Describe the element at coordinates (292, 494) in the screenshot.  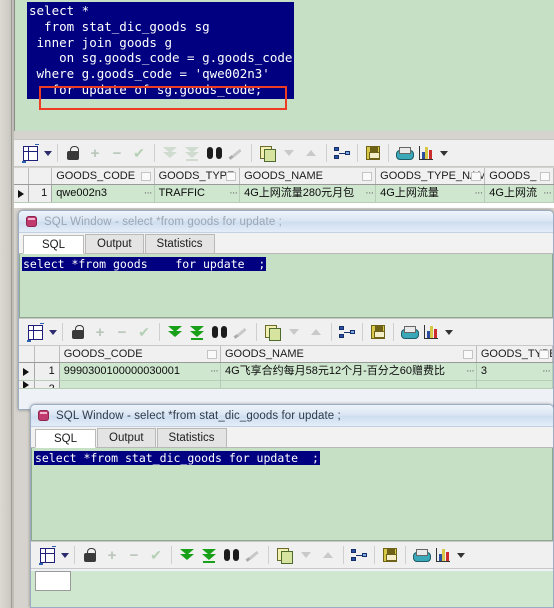
I see `sql-editor-stat-dic-goods: select *from stat_dic_goods for update ;` at that location.